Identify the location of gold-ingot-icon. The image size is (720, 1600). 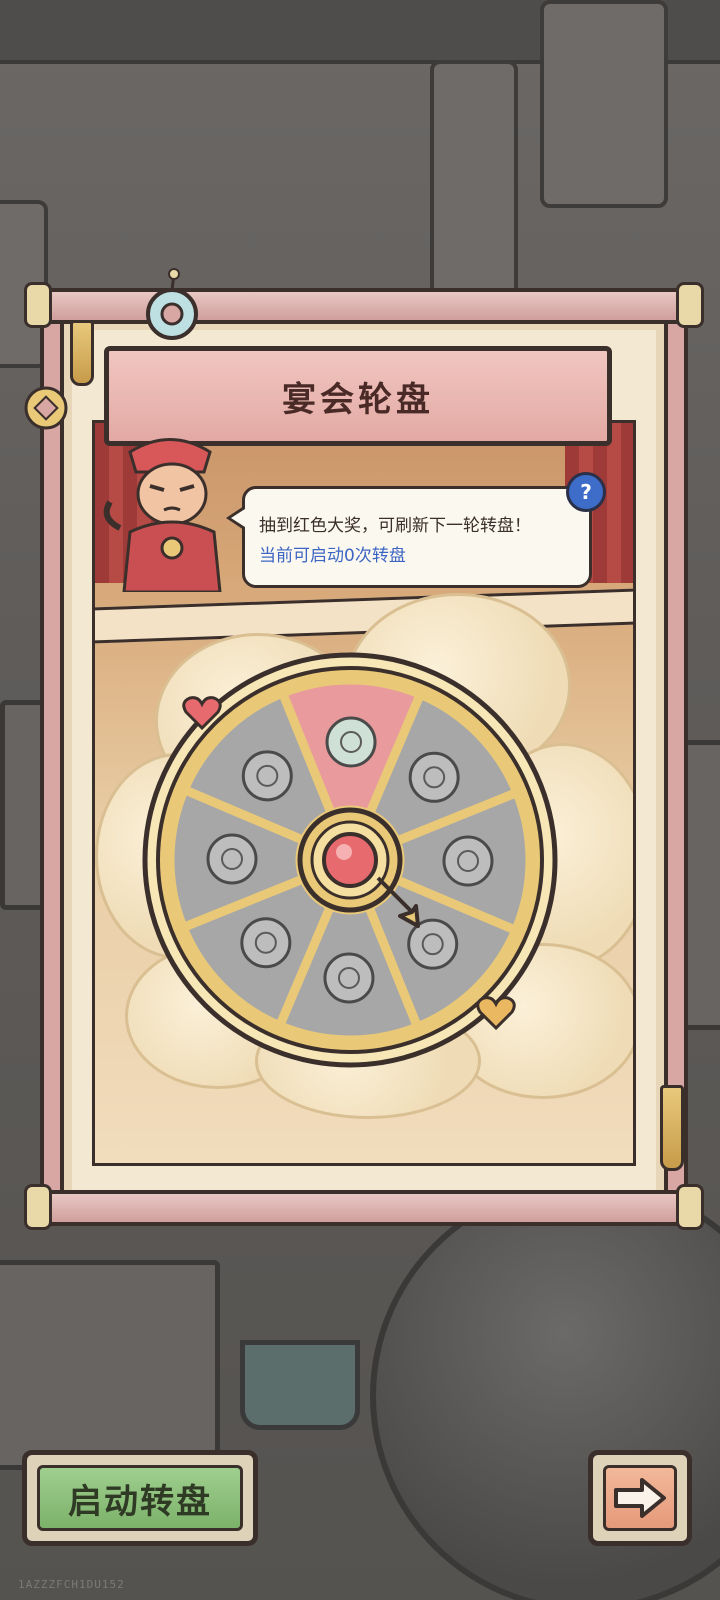
(349, 978).